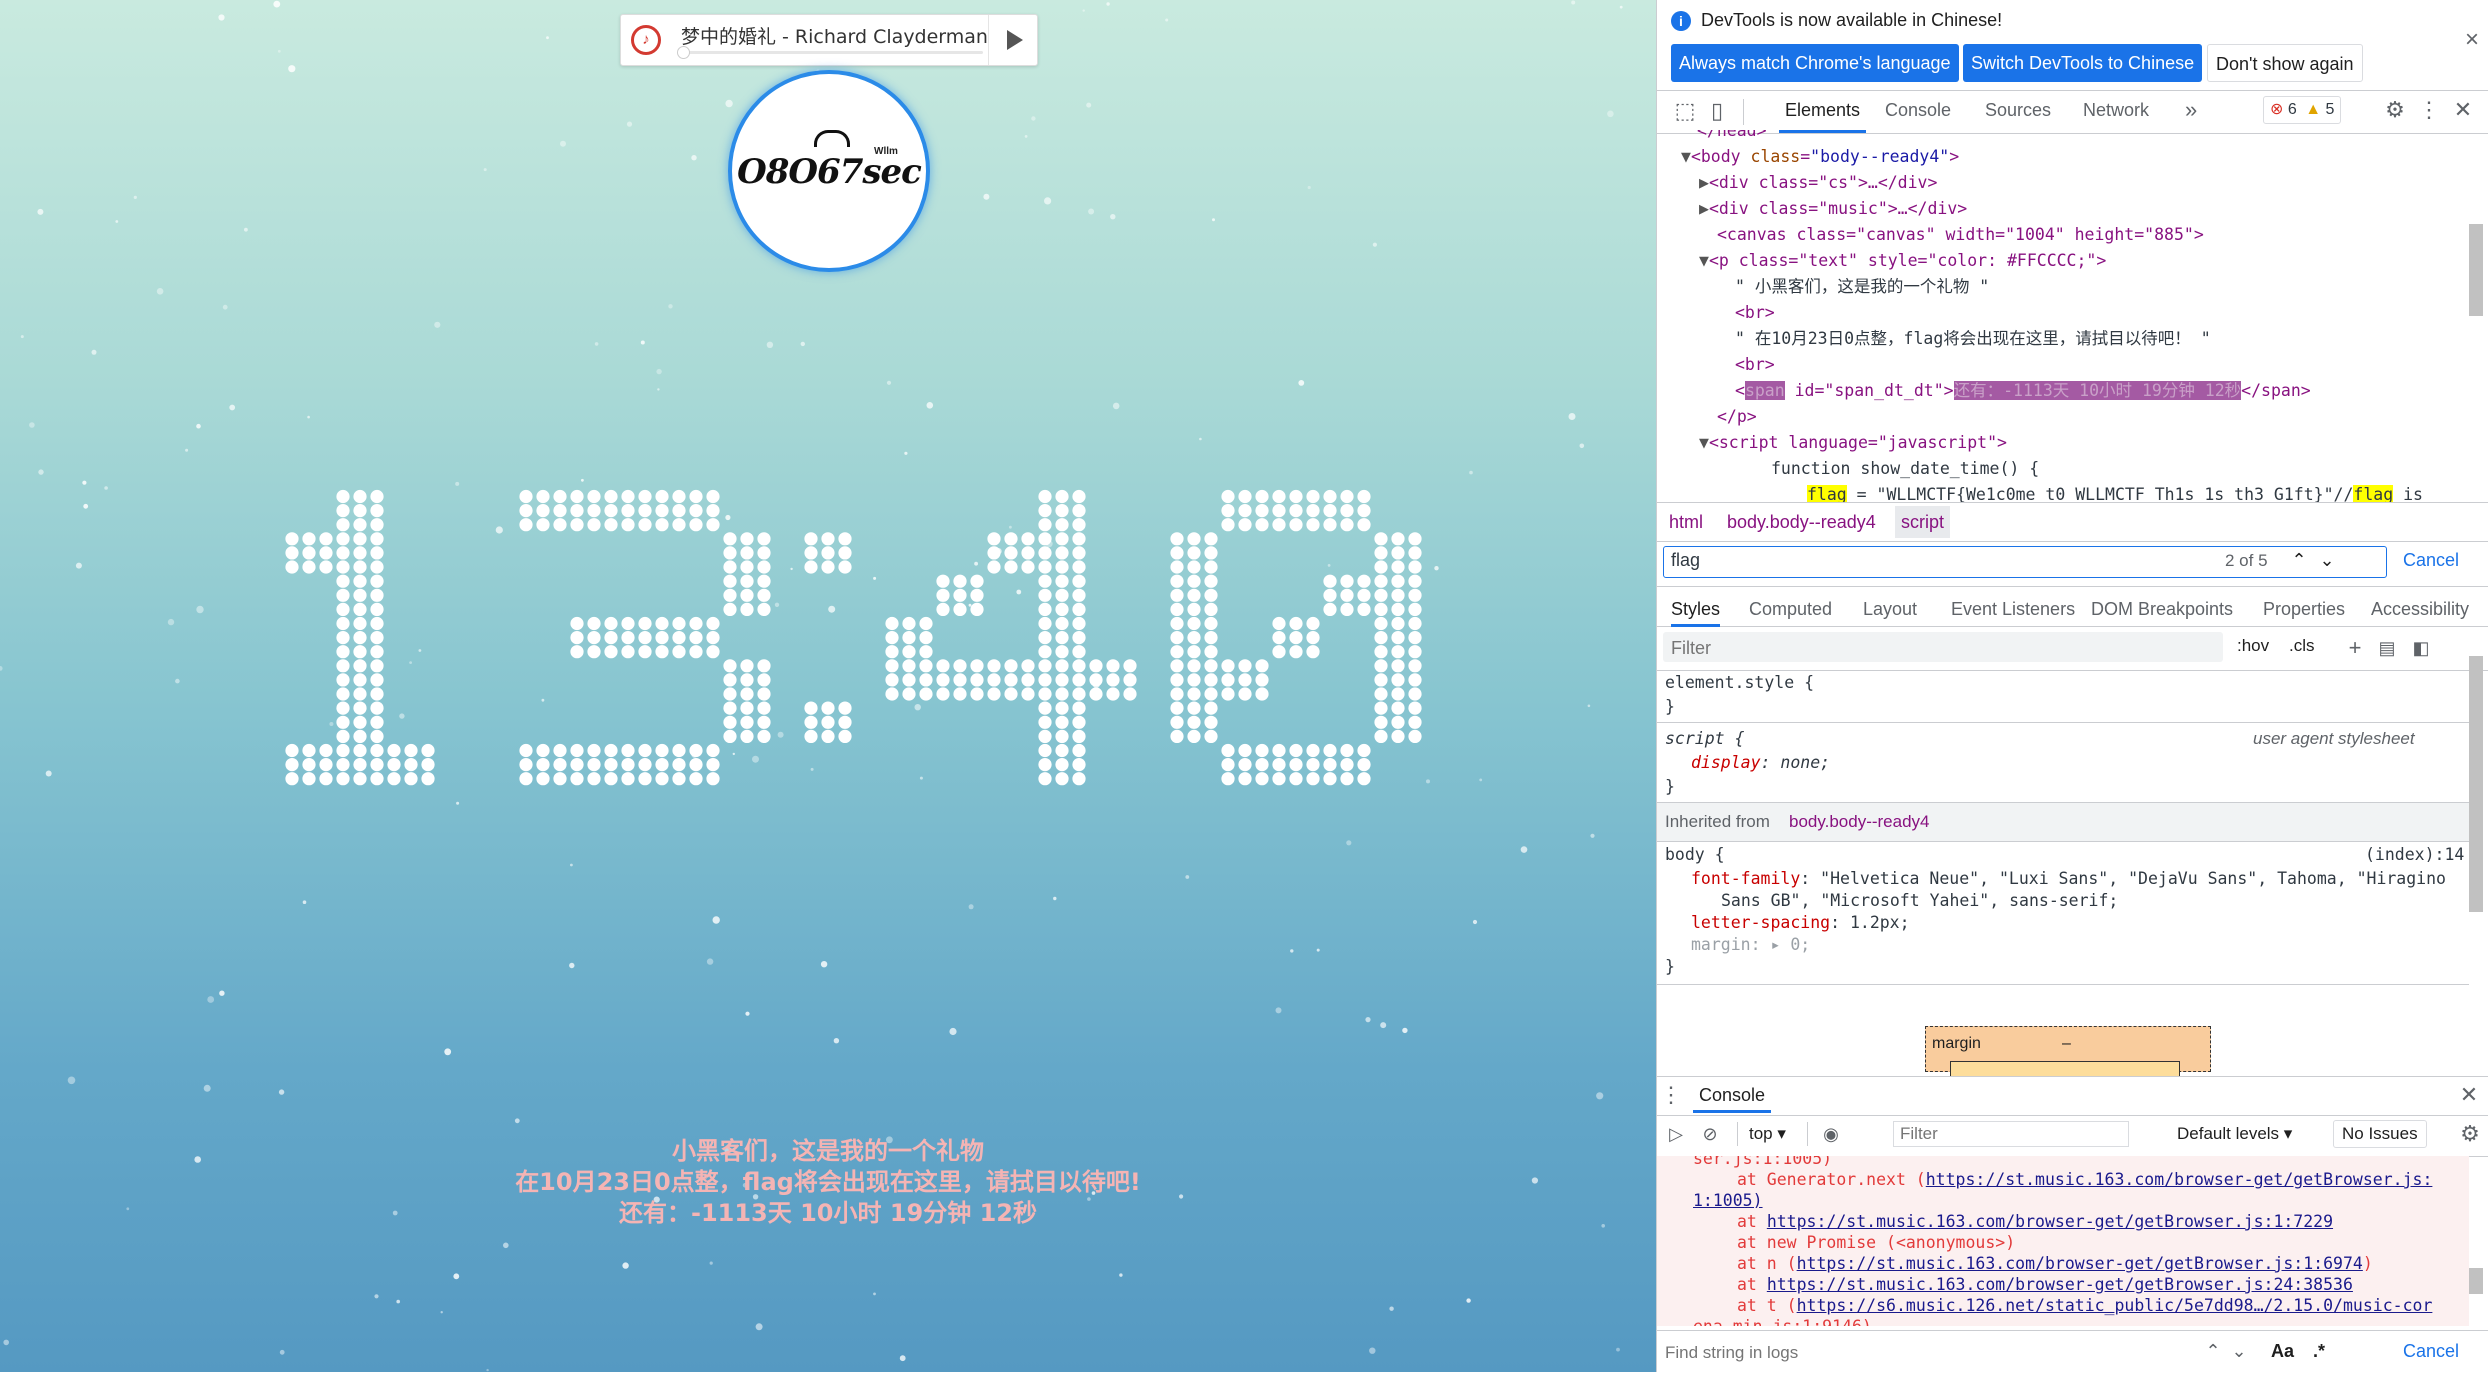 The image size is (2488, 1373). What do you see at coordinates (2472, 40) in the screenshot?
I see `close-banner-icon: ×` at bounding box center [2472, 40].